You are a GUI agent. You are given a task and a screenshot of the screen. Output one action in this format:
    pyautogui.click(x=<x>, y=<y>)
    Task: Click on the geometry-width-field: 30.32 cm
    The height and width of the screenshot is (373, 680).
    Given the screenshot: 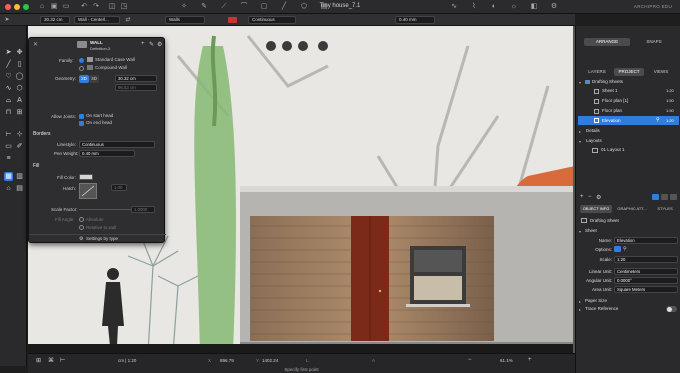 What is the action you would take?
    pyautogui.click(x=136, y=78)
    